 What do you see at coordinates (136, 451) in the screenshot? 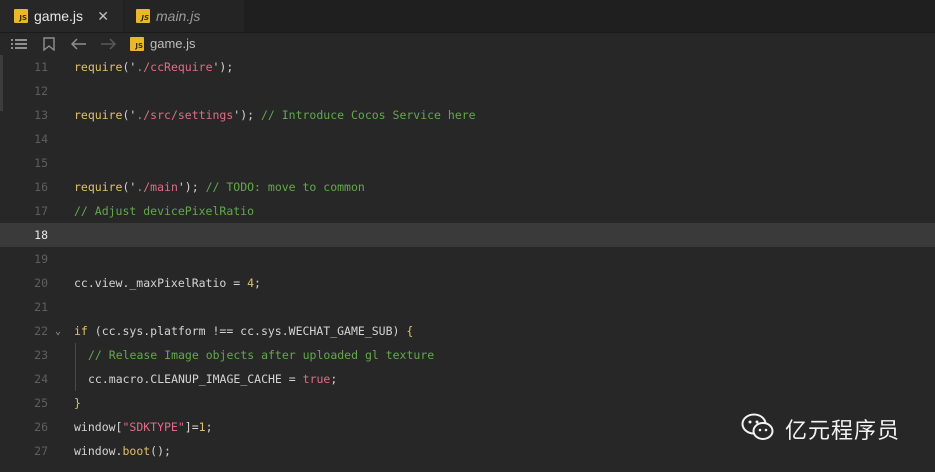
I see `code-token: boot` at bounding box center [136, 451].